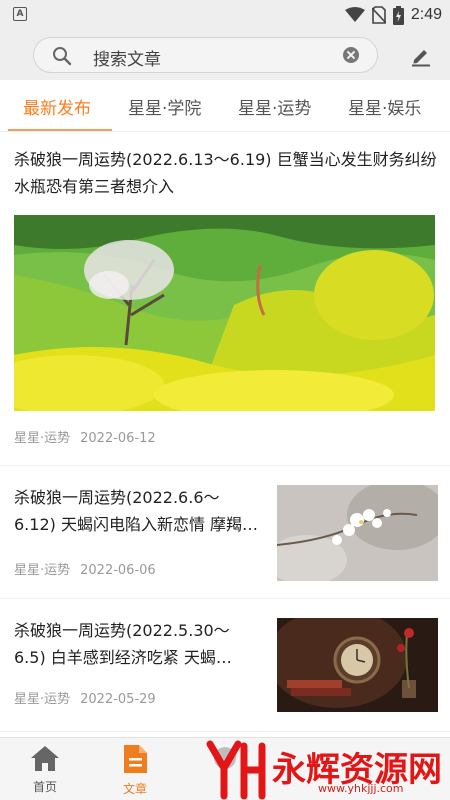  What do you see at coordinates (205, 55) in the screenshot?
I see `search-input: 搜索文章` at bounding box center [205, 55].